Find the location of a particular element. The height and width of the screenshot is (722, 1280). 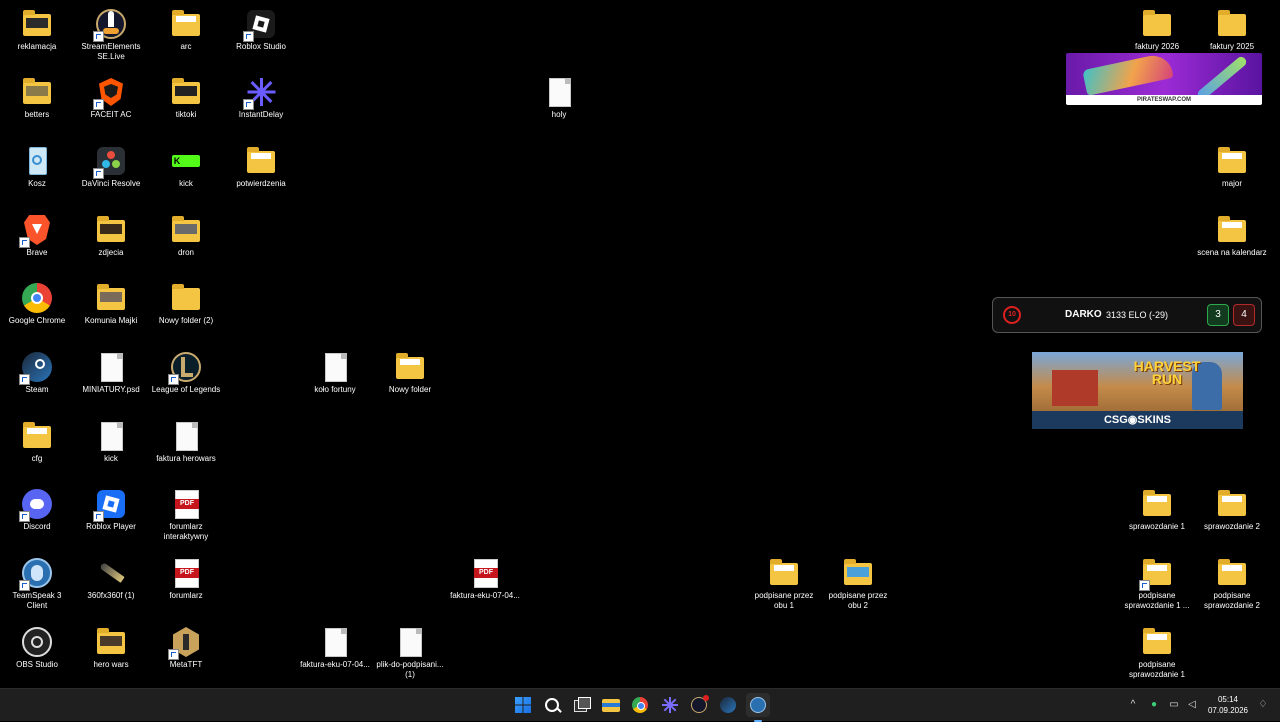

pirateswap-ad-widget: PIRATESWAP.COM is located at coordinates (1164, 79).